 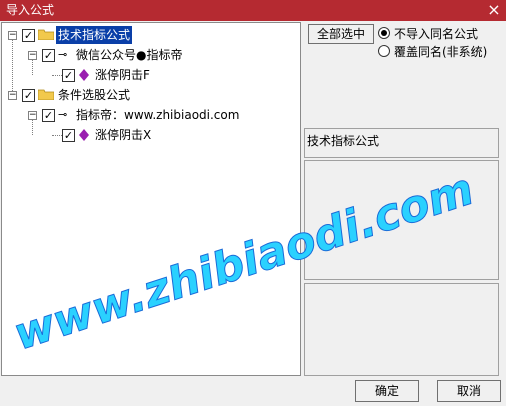 I want to click on tree-node-stock-screening: − ✓ 条件选股公式, so click(x=151, y=95).